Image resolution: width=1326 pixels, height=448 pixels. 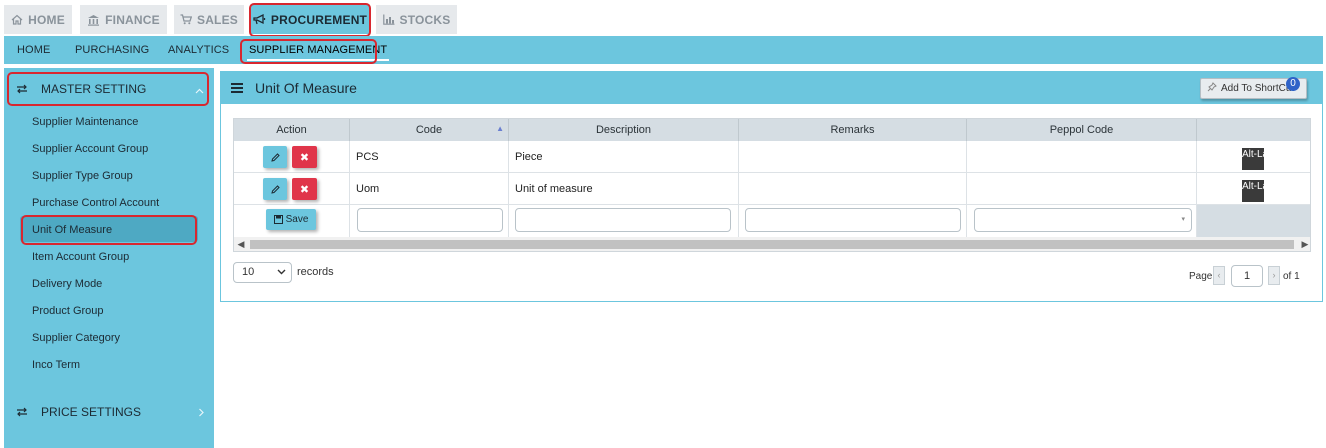 I want to click on col-header-alt-lang, so click(x=1253, y=130).